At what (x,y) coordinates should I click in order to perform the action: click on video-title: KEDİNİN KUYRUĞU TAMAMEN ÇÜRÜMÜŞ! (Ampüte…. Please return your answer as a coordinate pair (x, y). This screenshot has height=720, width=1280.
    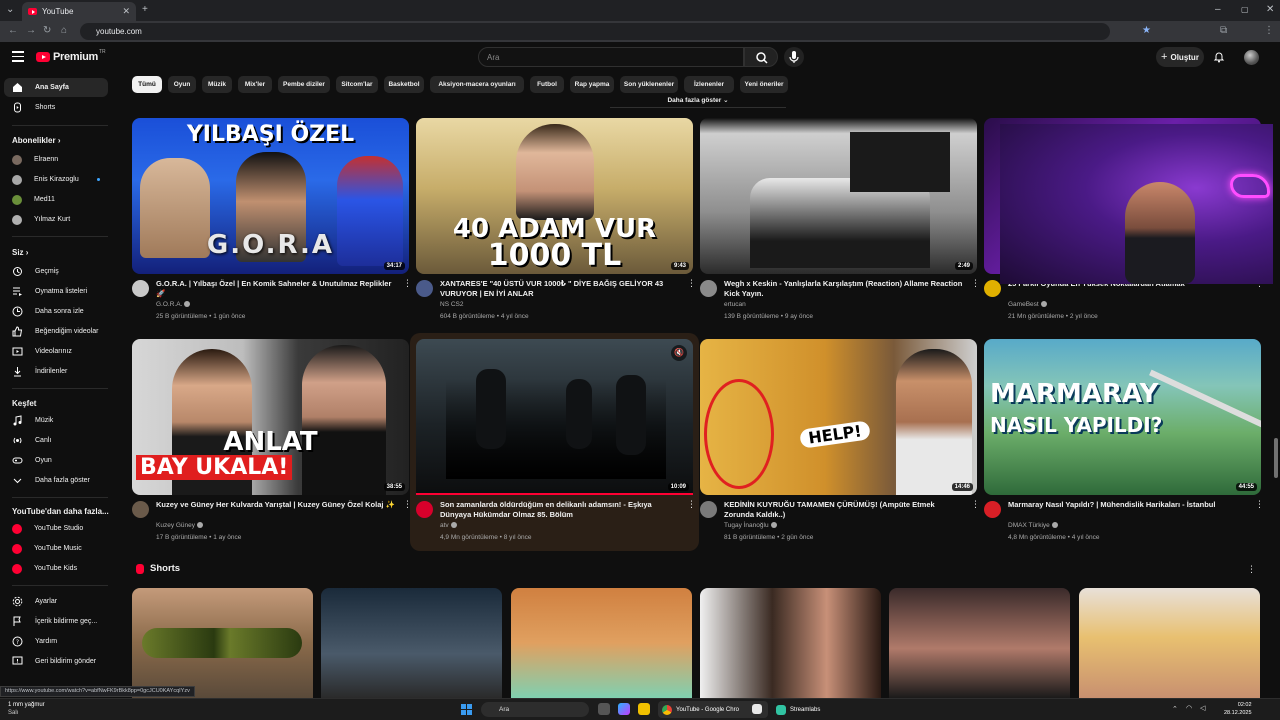
    Looking at the image, I should click on (844, 510).